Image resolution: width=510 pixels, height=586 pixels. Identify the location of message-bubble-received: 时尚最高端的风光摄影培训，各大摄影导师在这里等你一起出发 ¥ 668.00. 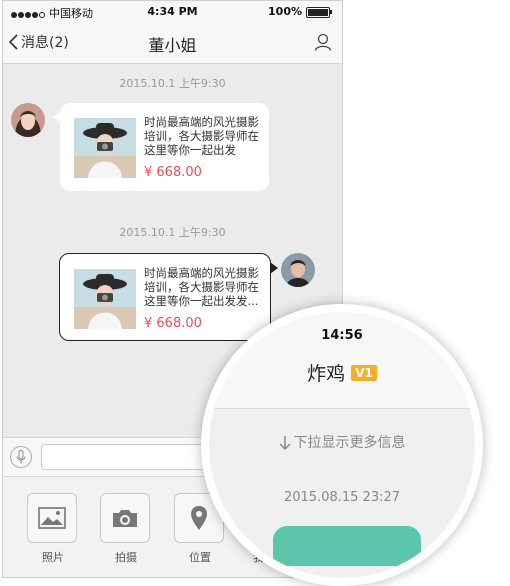
(161, 147).